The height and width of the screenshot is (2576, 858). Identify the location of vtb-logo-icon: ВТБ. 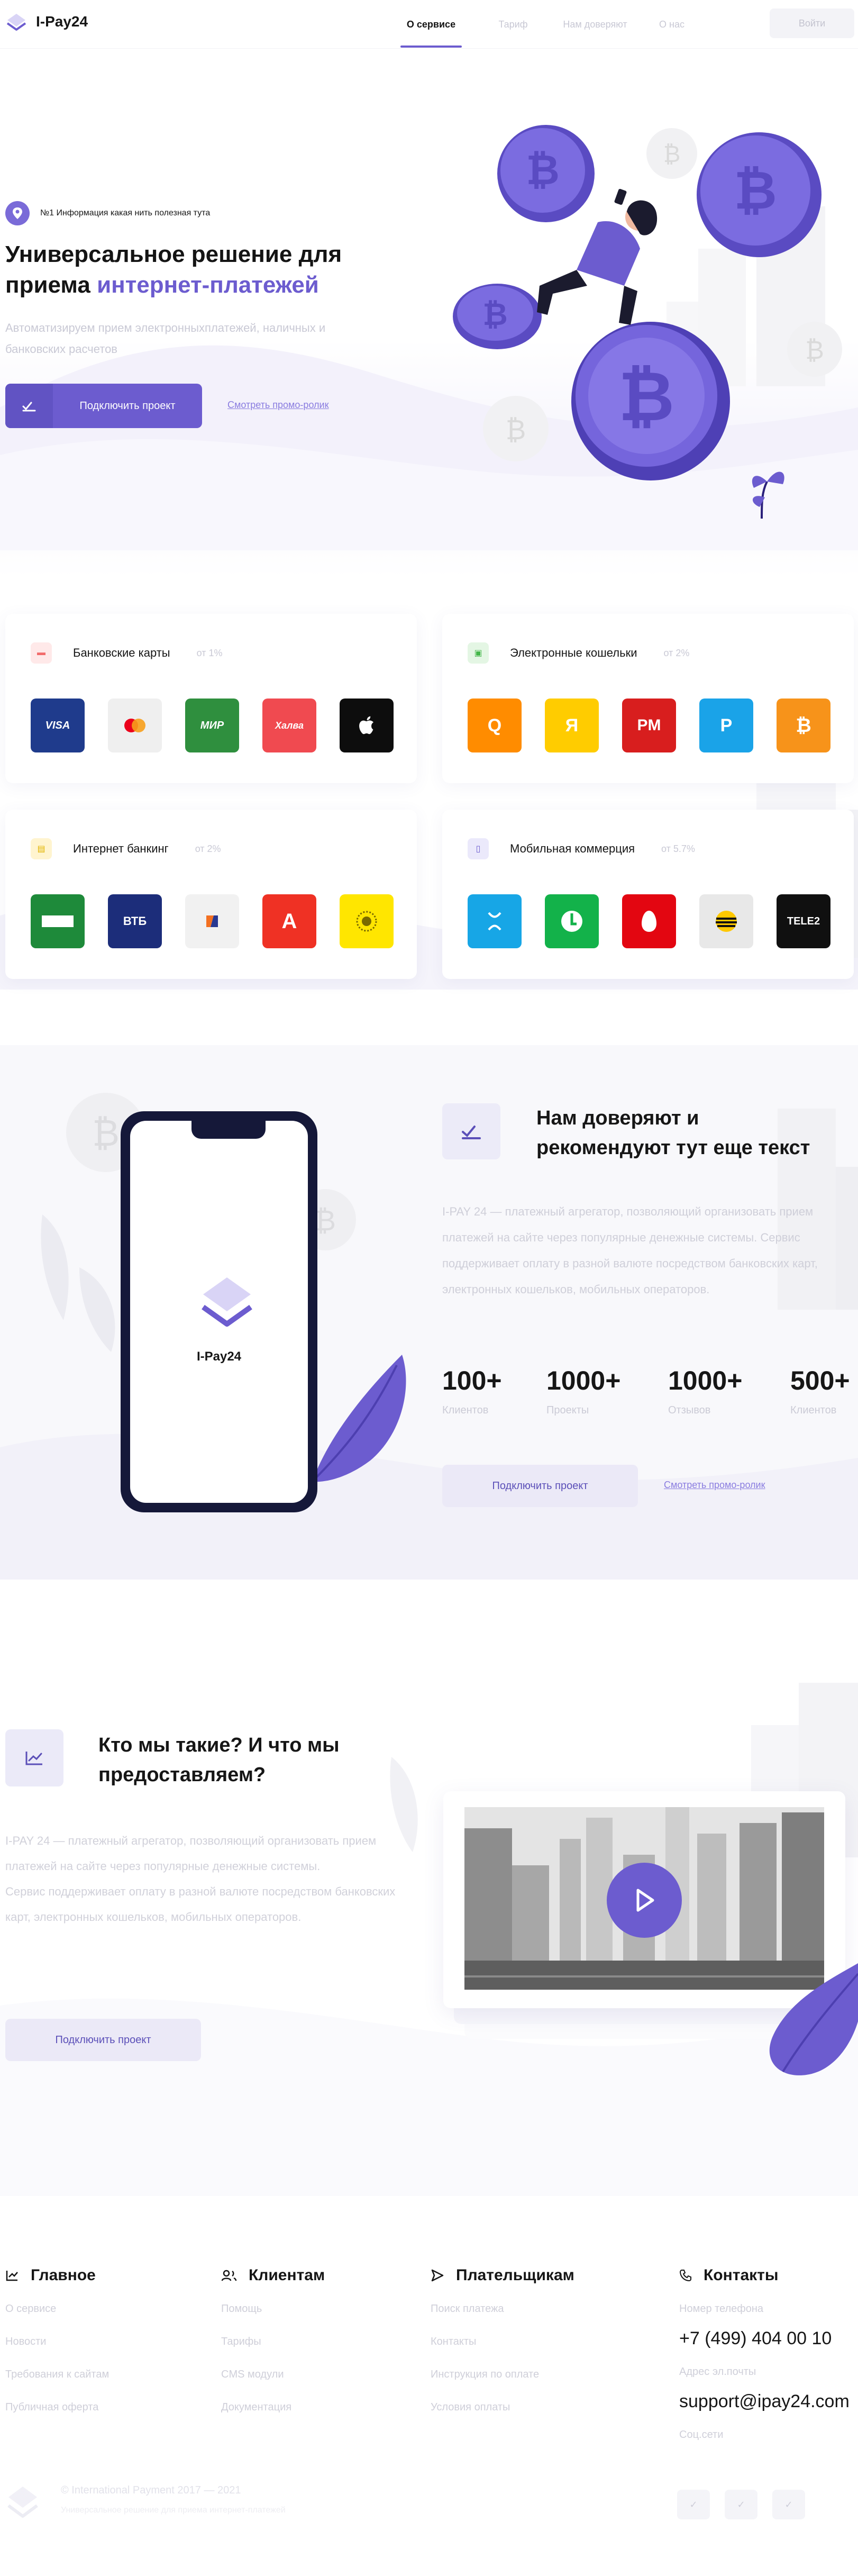
(135, 921).